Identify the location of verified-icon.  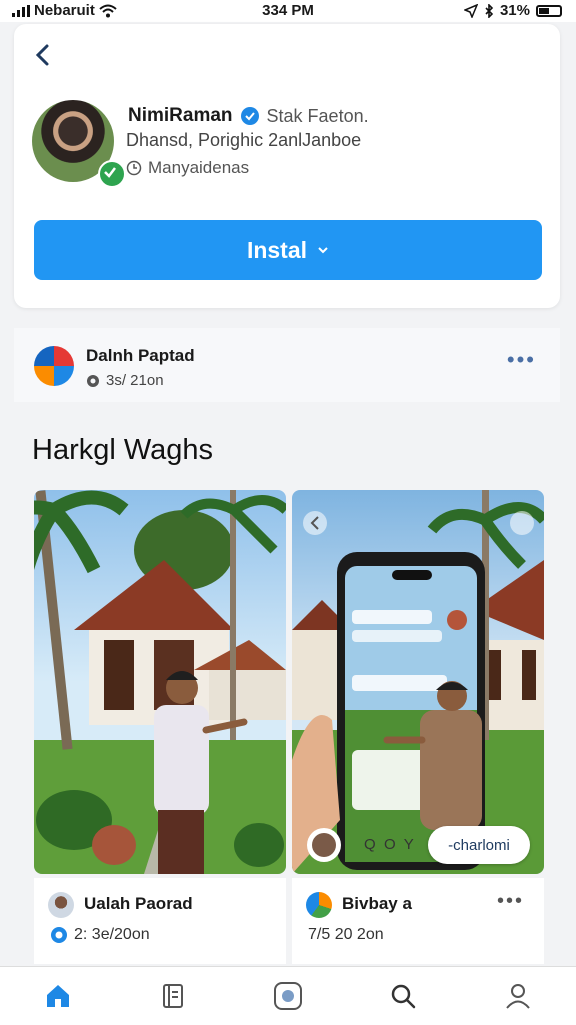
(249, 116).